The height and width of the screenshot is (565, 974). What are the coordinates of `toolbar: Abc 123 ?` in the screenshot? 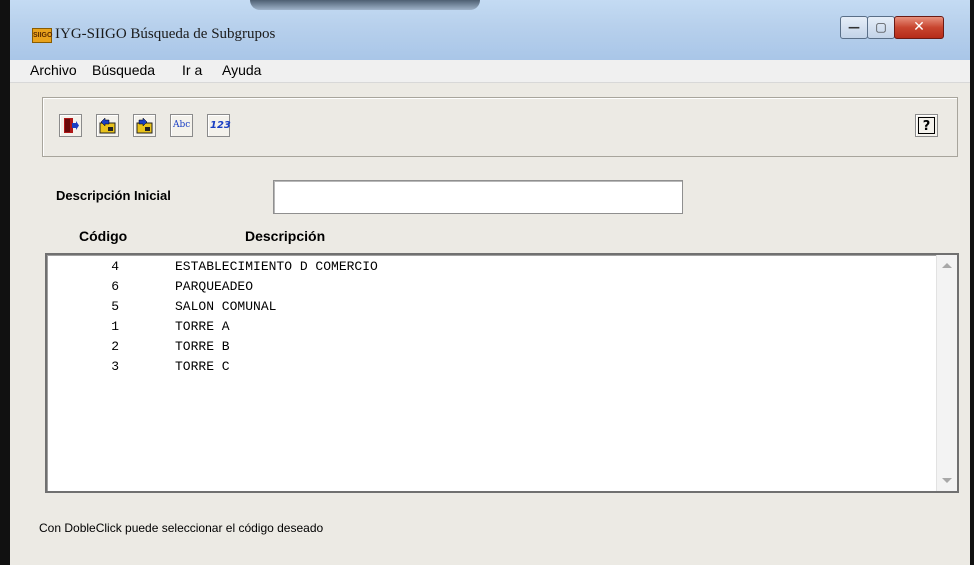 It's located at (500, 127).